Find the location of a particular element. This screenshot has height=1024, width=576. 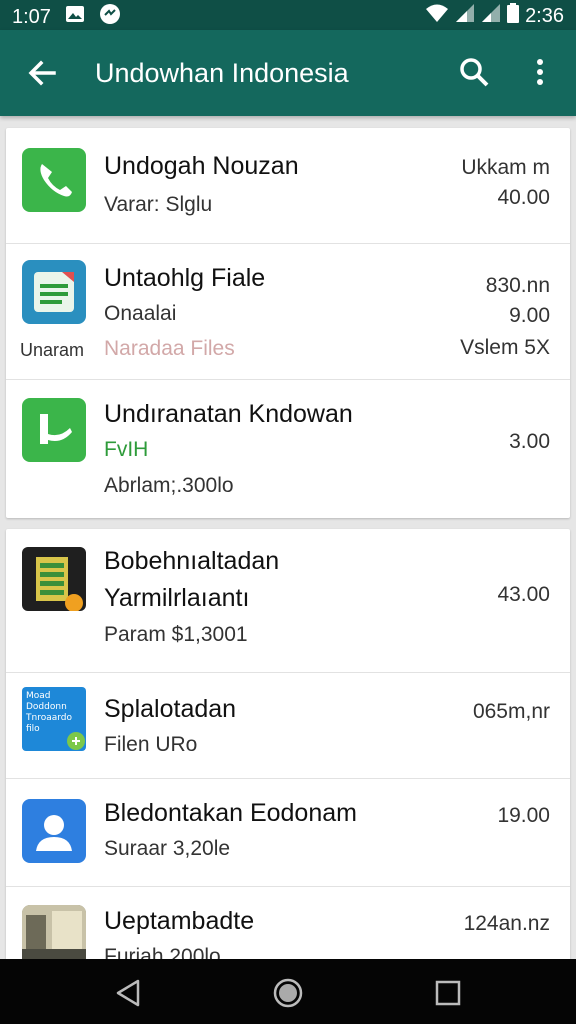

item-subtitle: FvIH is located at coordinates (126, 449).